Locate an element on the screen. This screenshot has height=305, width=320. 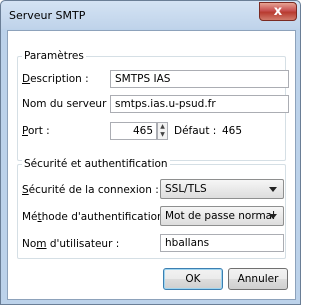
connection-security-value: SSL/TLS is located at coordinates (186, 189).